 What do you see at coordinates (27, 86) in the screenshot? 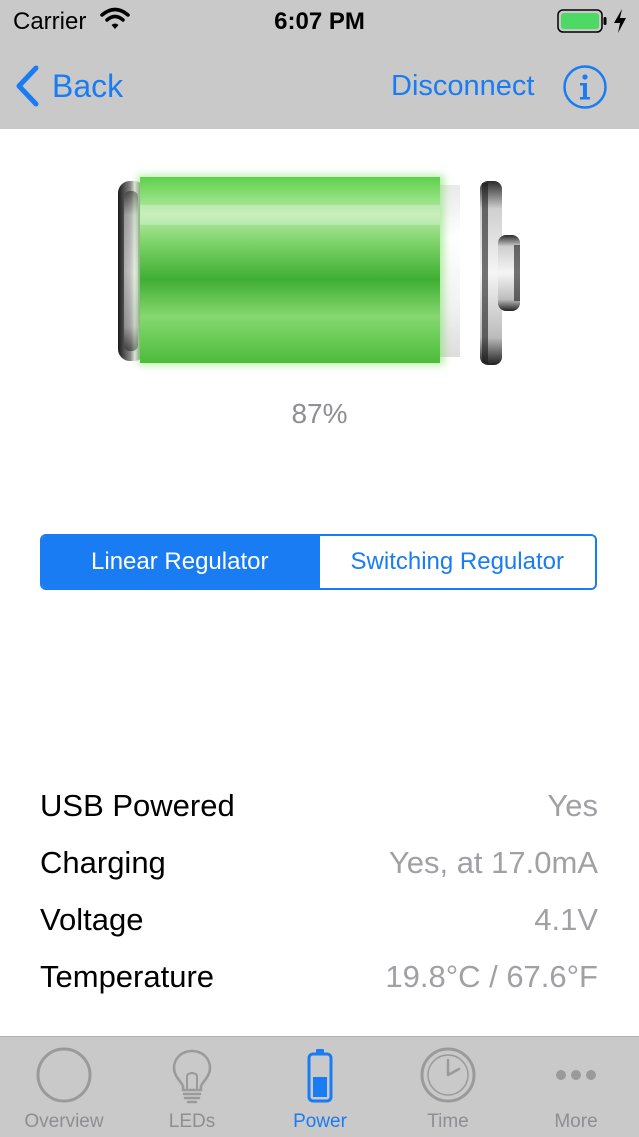
I see `chevron-left-icon` at bounding box center [27, 86].